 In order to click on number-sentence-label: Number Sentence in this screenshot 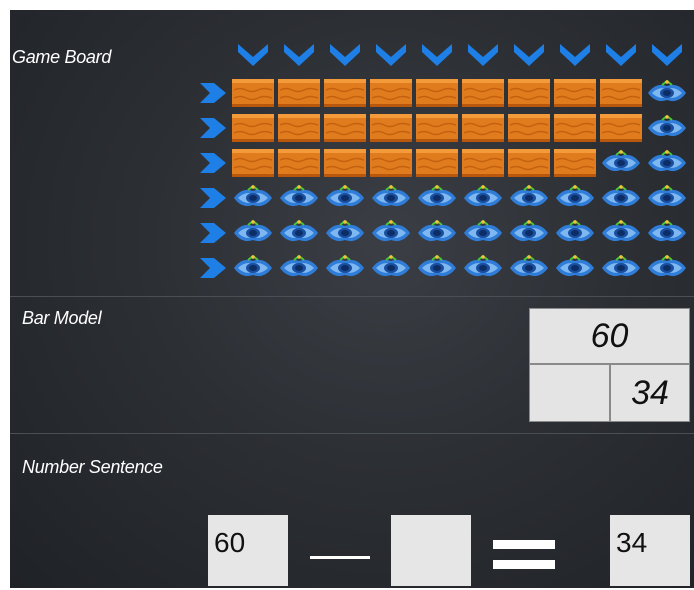, I will do `click(92, 467)`.